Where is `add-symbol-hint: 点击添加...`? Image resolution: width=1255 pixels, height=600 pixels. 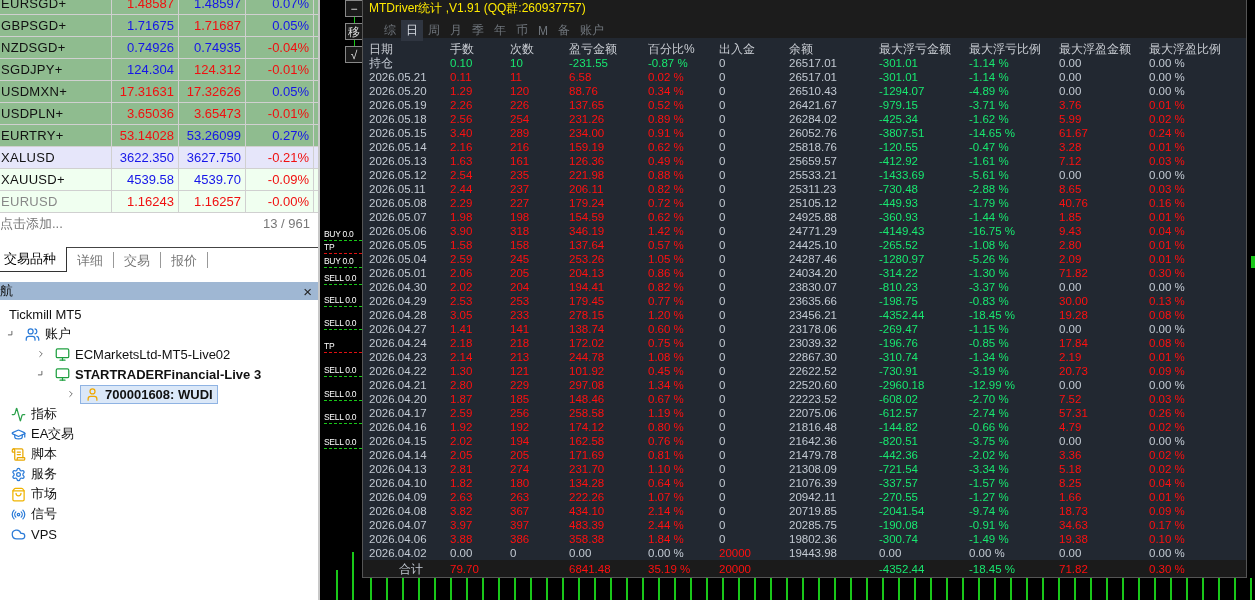 add-symbol-hint: 点击添加... is located at coordinates (31, 223).